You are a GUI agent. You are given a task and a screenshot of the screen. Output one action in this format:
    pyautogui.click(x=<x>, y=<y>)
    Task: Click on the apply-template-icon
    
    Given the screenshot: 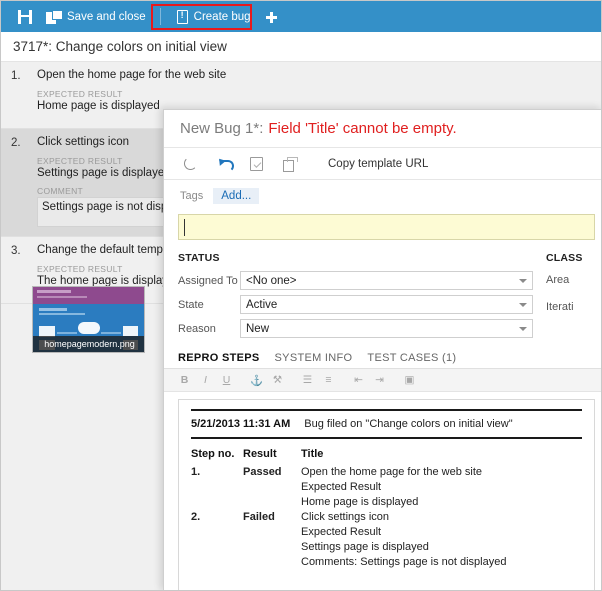 What is the action you would take?
    pyautogui.click(x=256, y=163)
    